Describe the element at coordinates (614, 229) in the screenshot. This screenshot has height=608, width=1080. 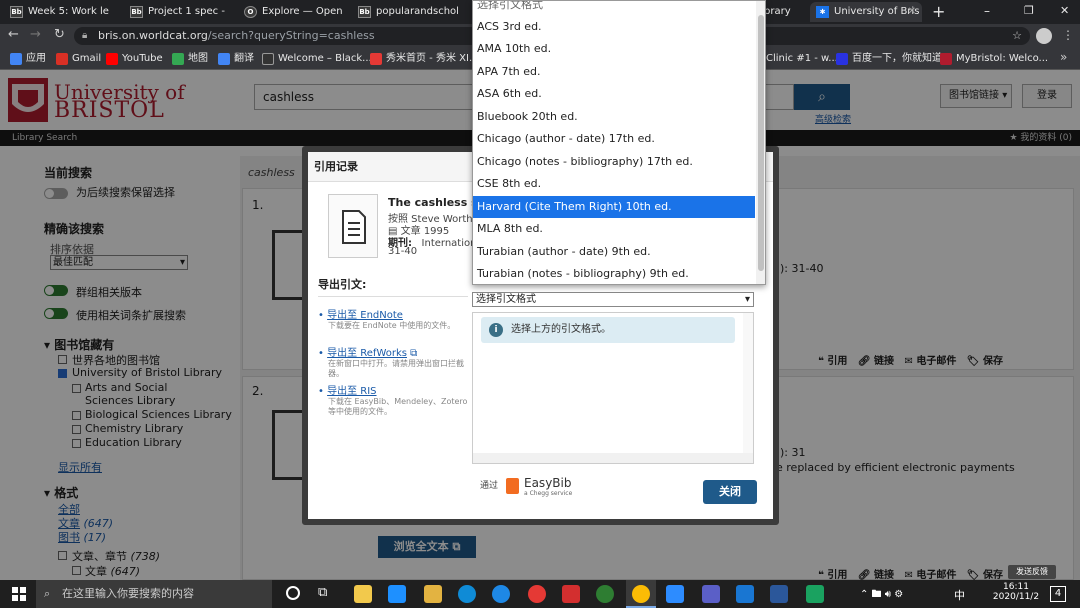
I see `dropdown-option: MLA 8th ed.` at that location.